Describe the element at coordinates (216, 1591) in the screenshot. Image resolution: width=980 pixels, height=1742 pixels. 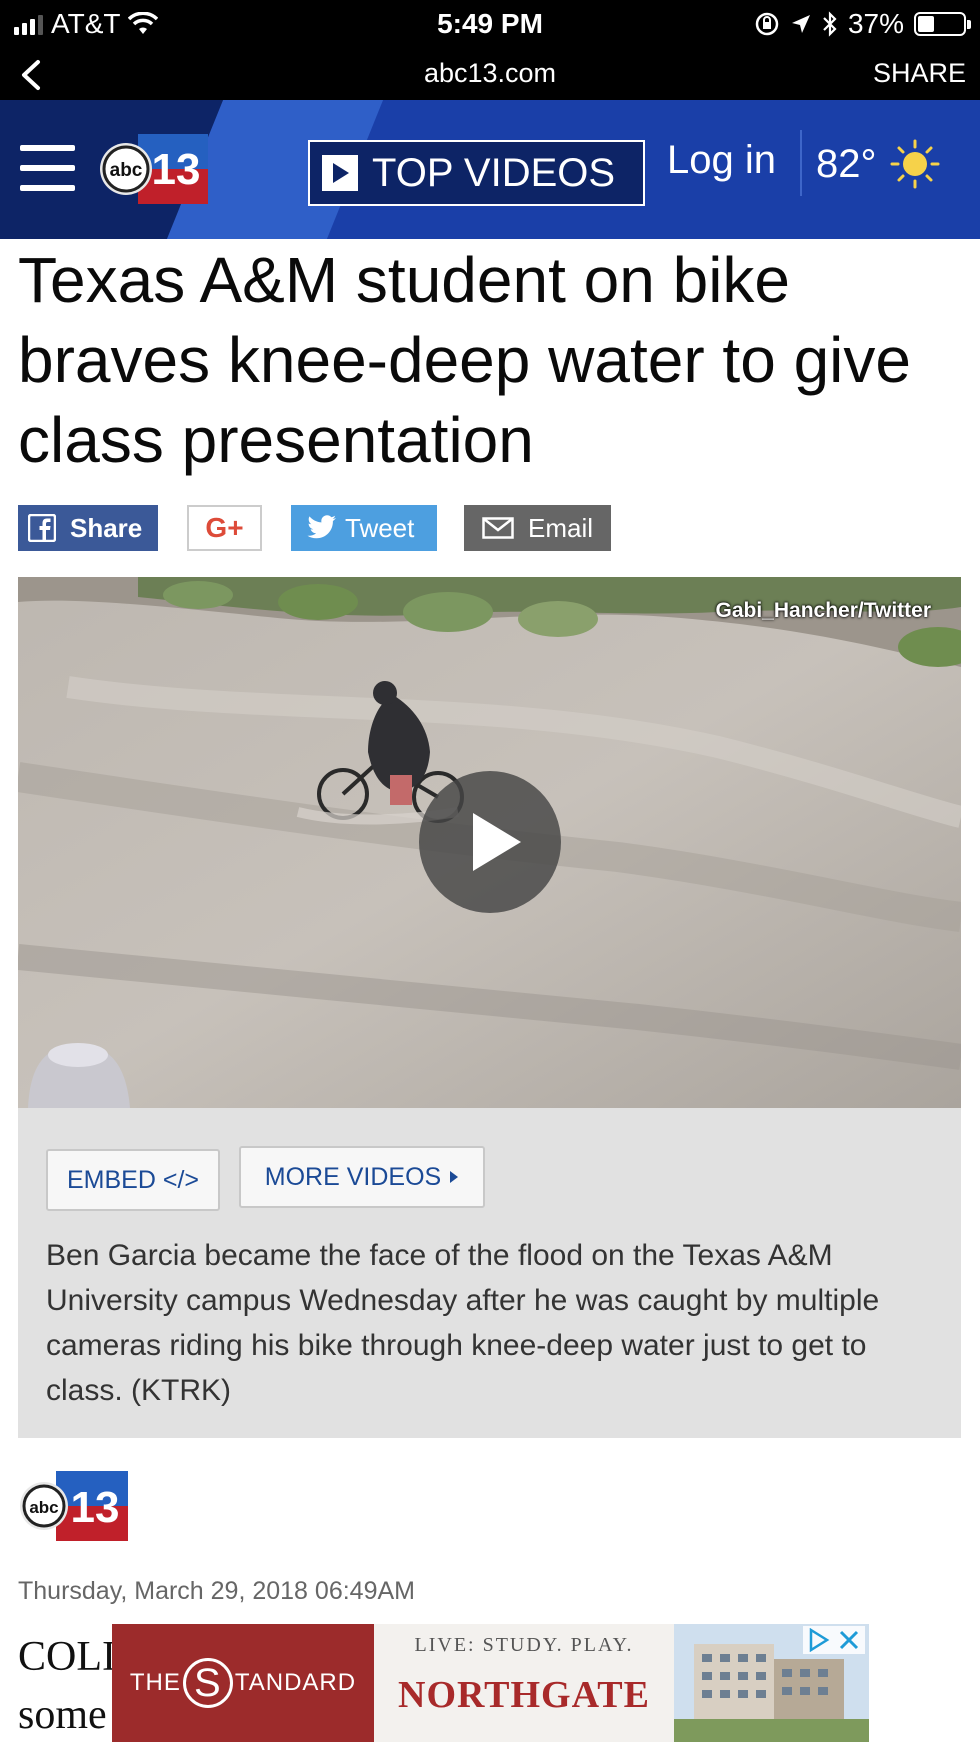
I see `article-dateline: Thursday, March 29, 2018 06:49AM` at that location.